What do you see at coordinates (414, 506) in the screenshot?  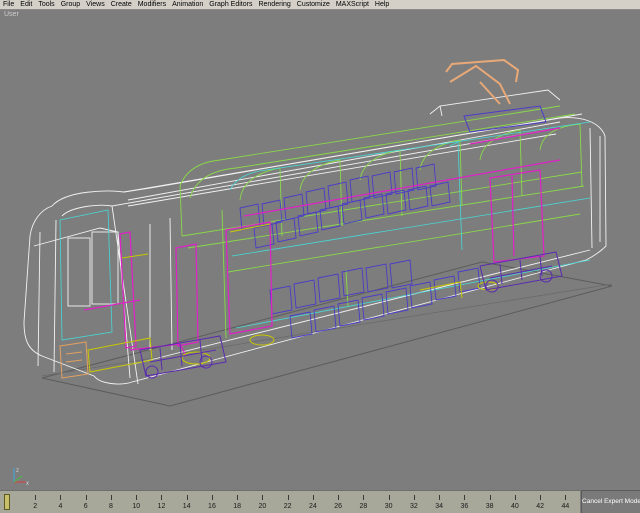 I see `timeline-tick-label: 32` at bounding box center [414, 506].